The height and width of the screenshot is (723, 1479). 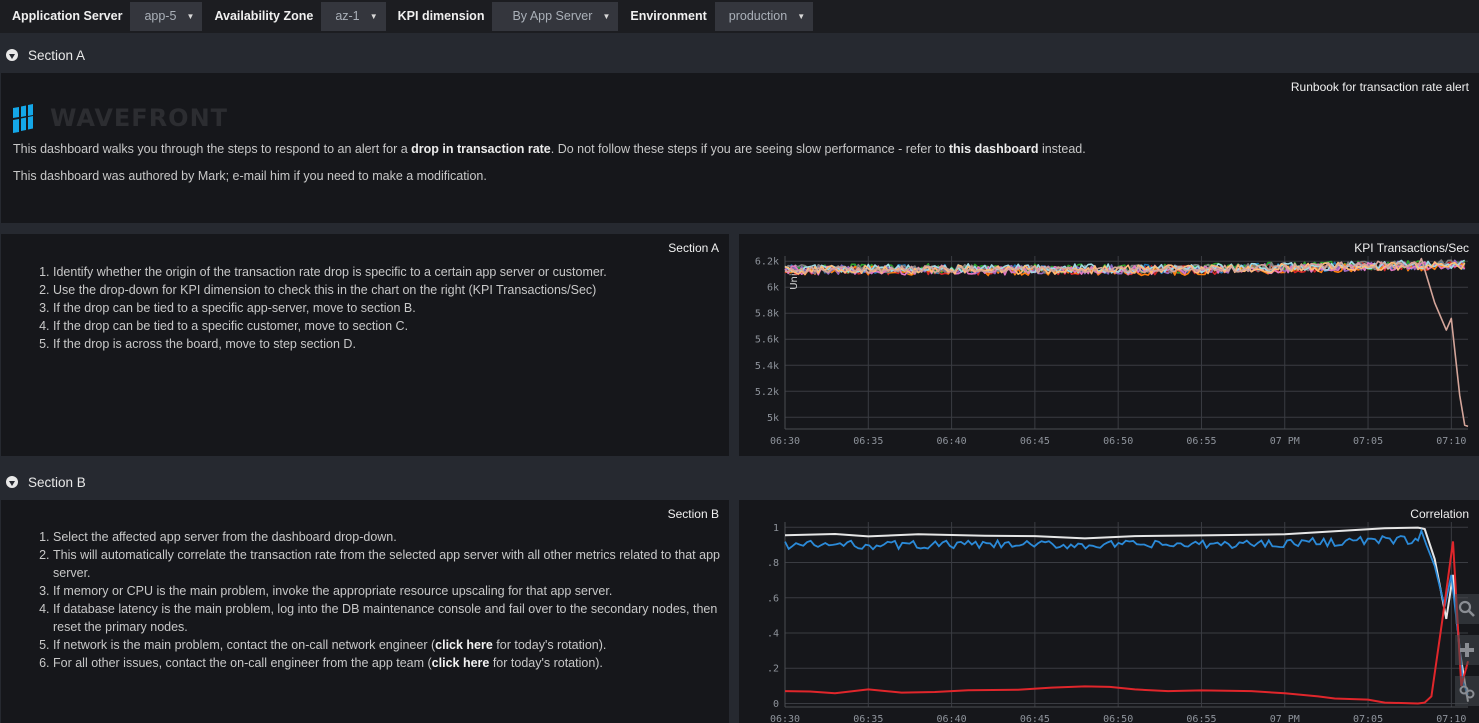 I want to click on y-tick-label: 5.4k, so click(x=767, y=366).